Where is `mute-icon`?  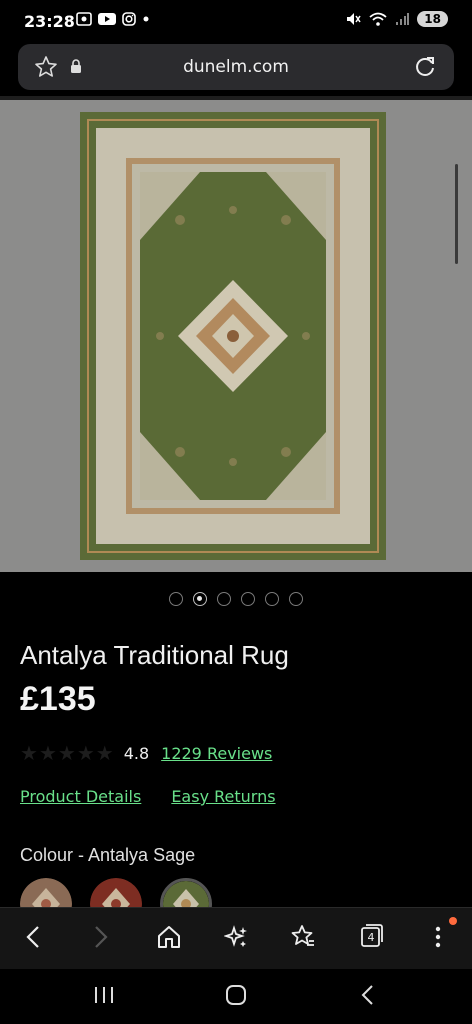 mute-icon is located at coordinates (354, 19).